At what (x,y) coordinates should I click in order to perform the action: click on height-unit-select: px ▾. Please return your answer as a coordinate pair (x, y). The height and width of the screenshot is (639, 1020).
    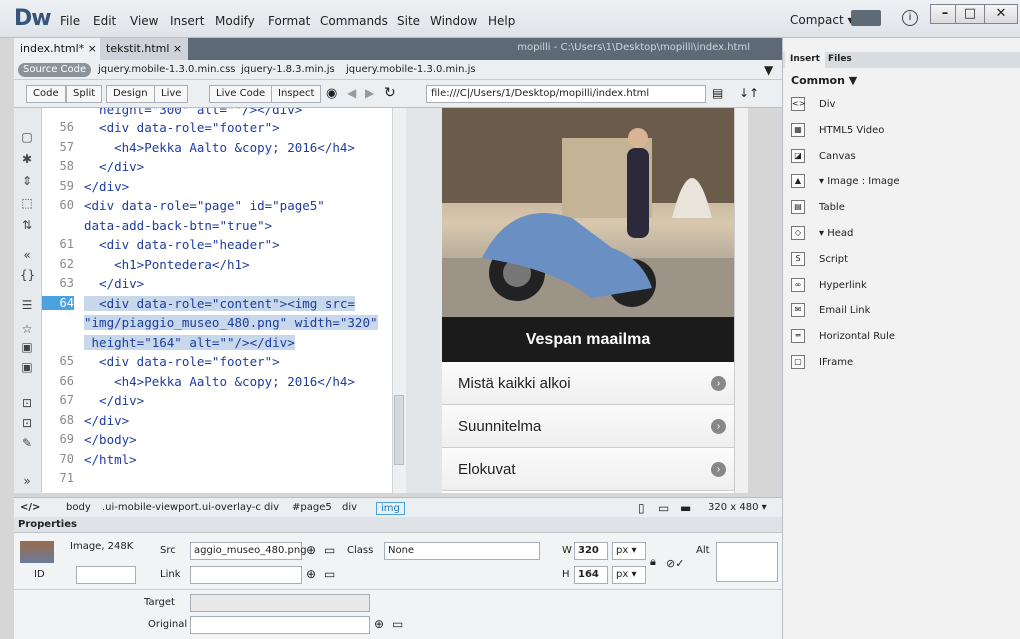
    Looking at the image, I should click on (629, 575).